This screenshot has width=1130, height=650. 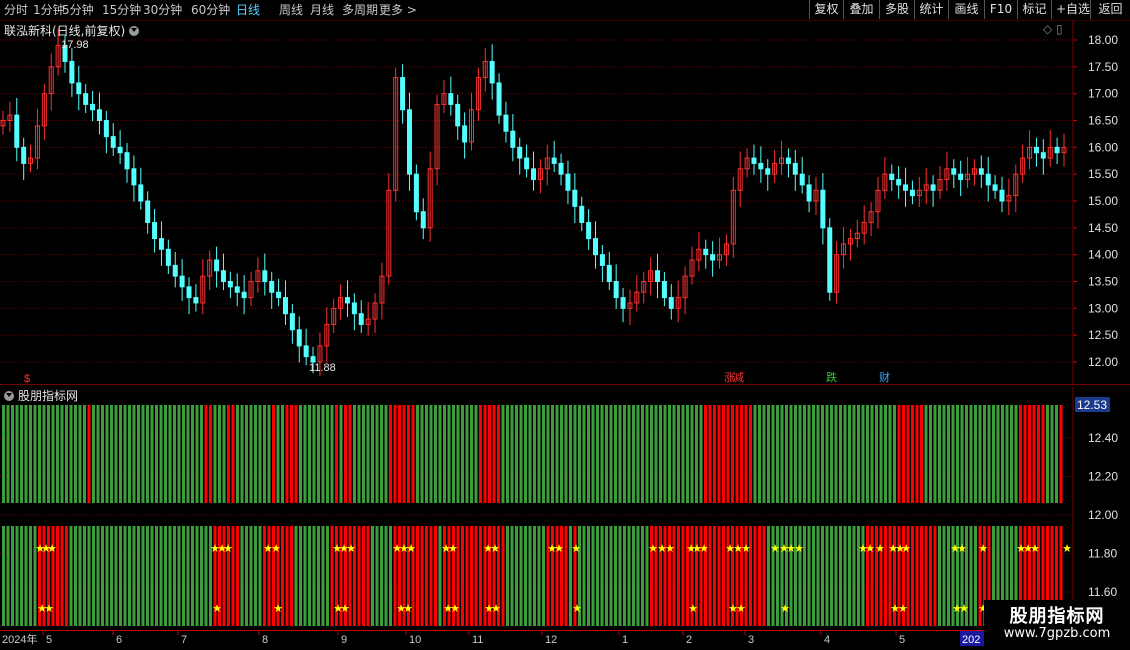 I want to click on toolbar-button-3: 统计, so click(x=931, y=9).